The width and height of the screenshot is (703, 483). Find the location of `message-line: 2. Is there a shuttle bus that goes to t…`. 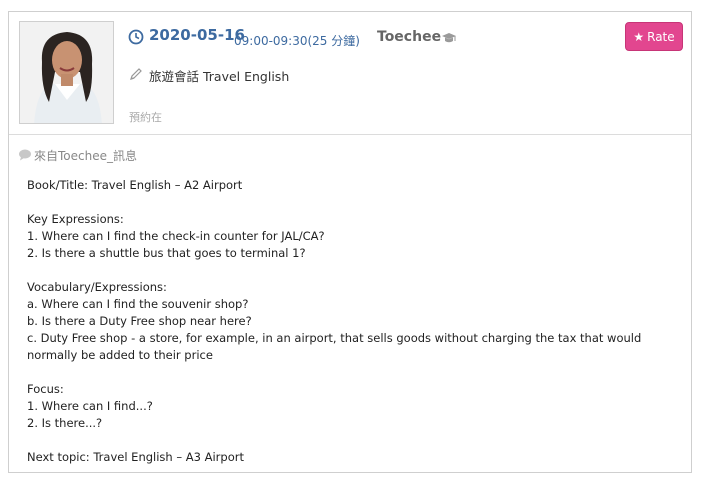

message-line: 2. Is there a shuttle bus that goes to t… is located at coordinates (166, 253).